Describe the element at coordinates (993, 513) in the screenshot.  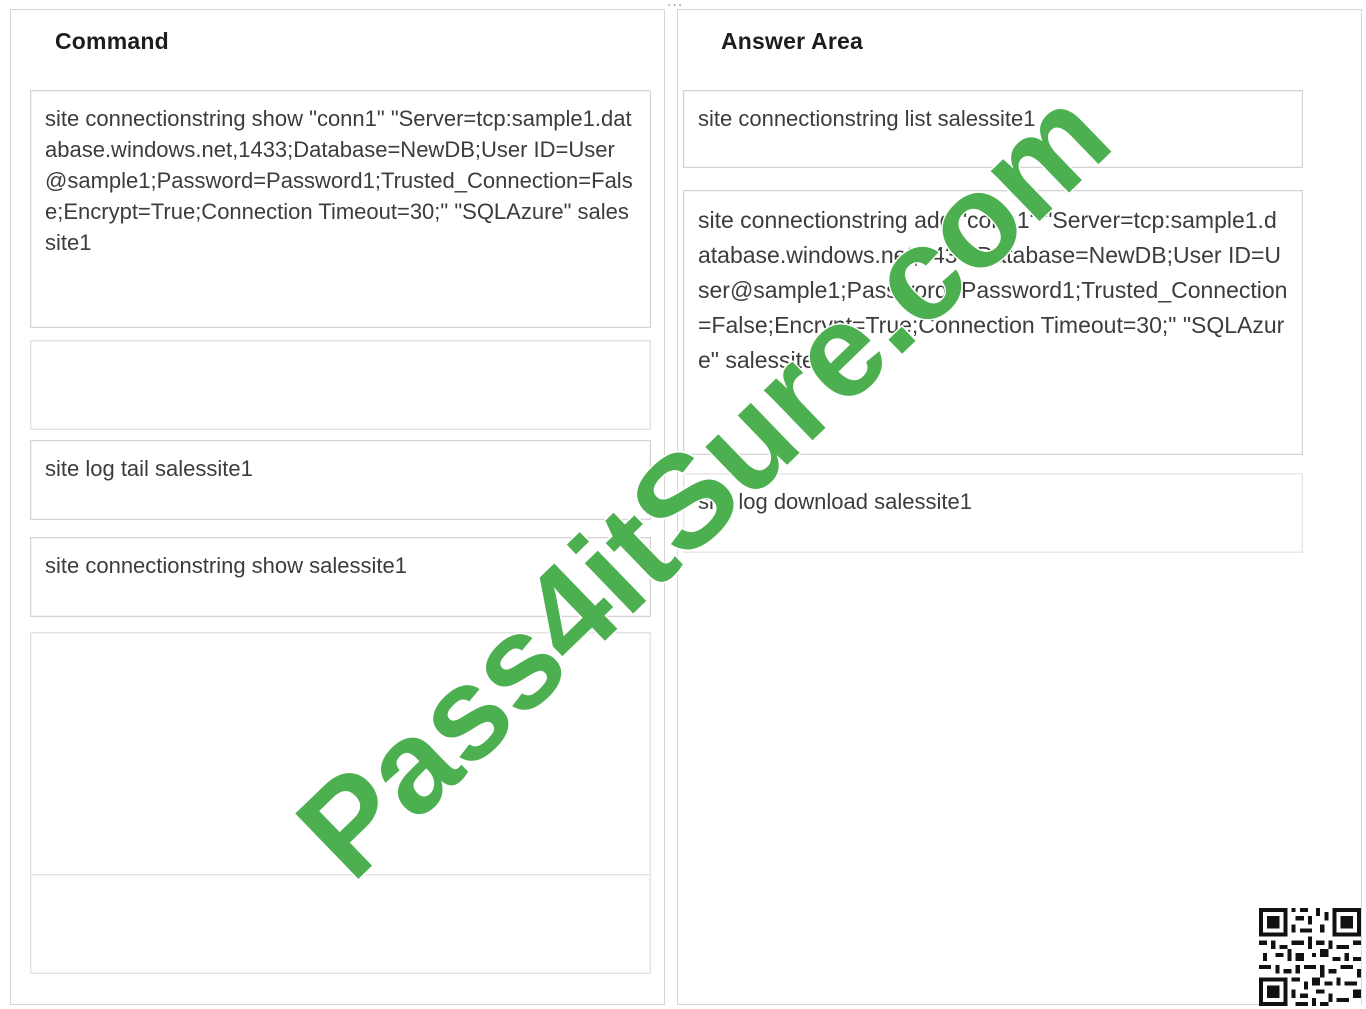
I see `answer-item-3: site log download salessite1` at that location.